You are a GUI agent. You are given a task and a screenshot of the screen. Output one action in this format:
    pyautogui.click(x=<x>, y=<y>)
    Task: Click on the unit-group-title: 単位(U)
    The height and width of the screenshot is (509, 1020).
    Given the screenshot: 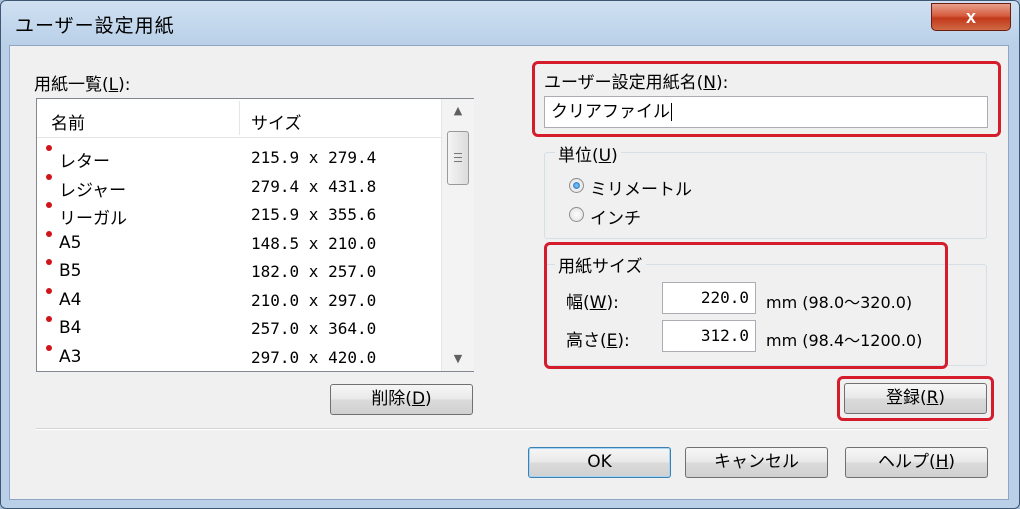 What is the action you would take?
    pyautogui.click(x=588, y=153)
    